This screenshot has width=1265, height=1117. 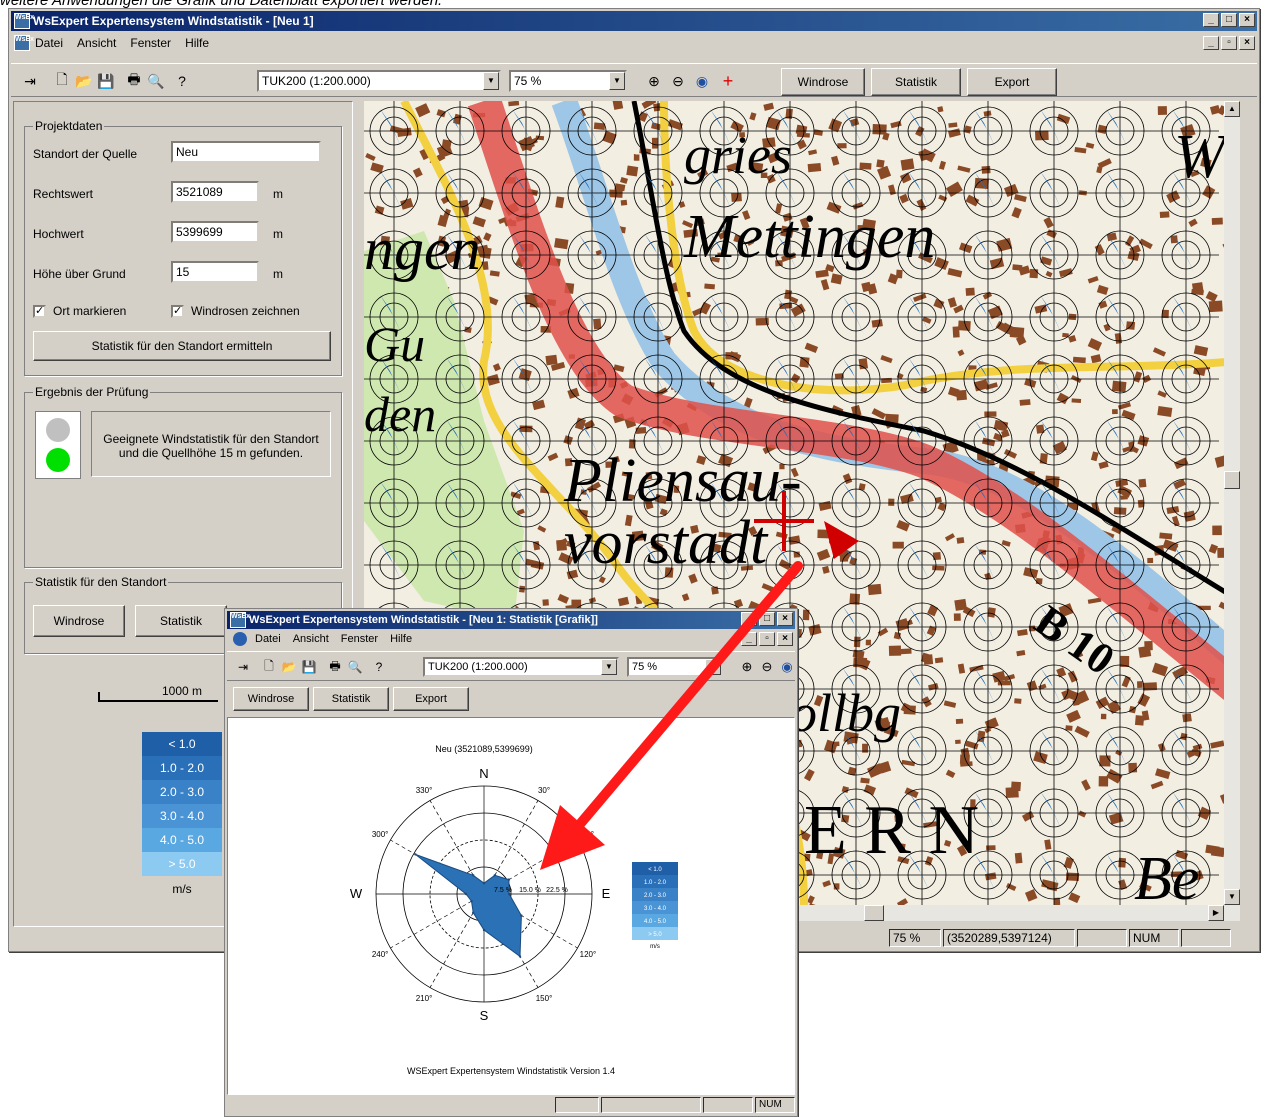 I want to click on statistik-ermitteln-button: Statistik für den Standort ermitteln, so click(x=182, y=346).